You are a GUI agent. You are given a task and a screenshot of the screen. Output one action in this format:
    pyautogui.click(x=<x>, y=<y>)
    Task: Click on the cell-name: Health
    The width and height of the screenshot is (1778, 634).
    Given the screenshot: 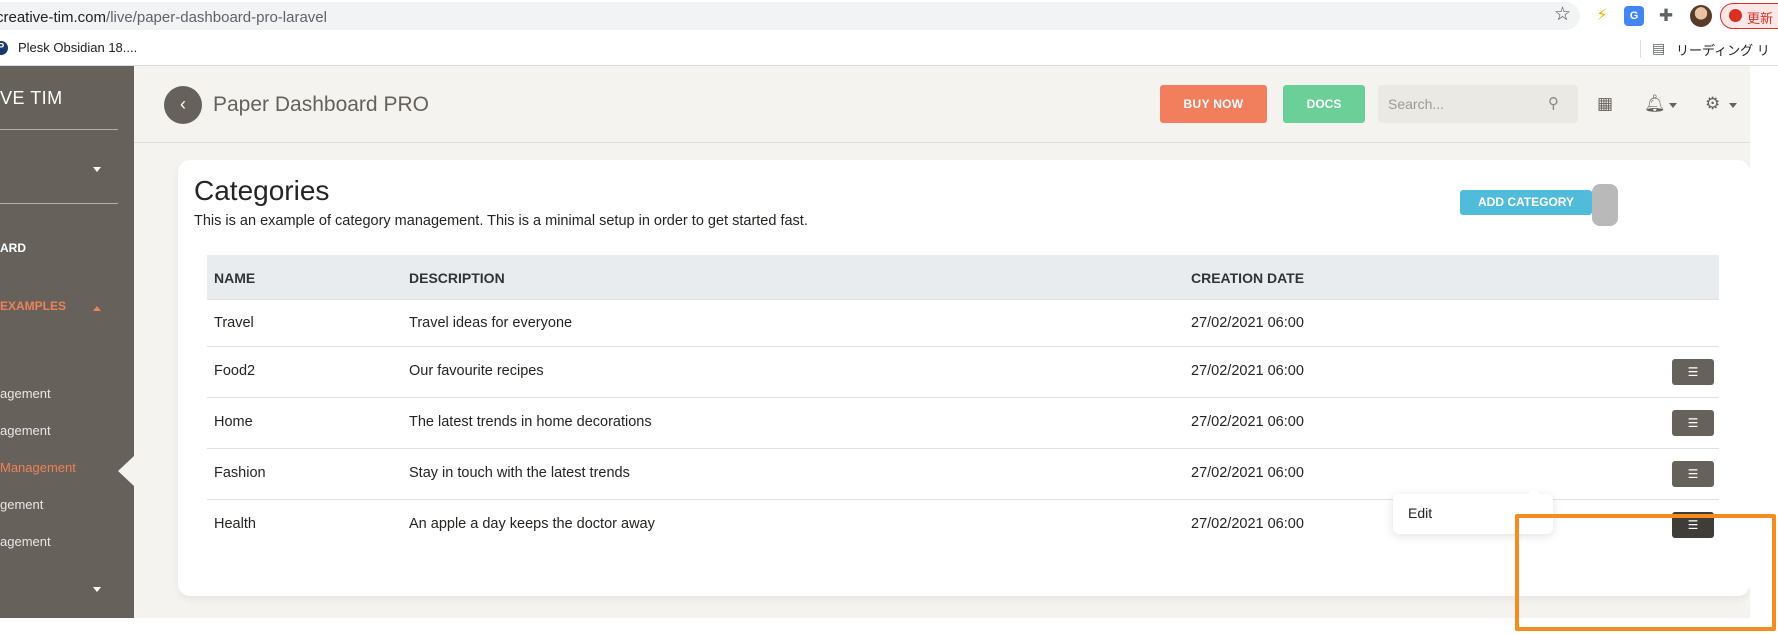 What is the action you would take?
    pyautogui.click(x=235, y=524)
    